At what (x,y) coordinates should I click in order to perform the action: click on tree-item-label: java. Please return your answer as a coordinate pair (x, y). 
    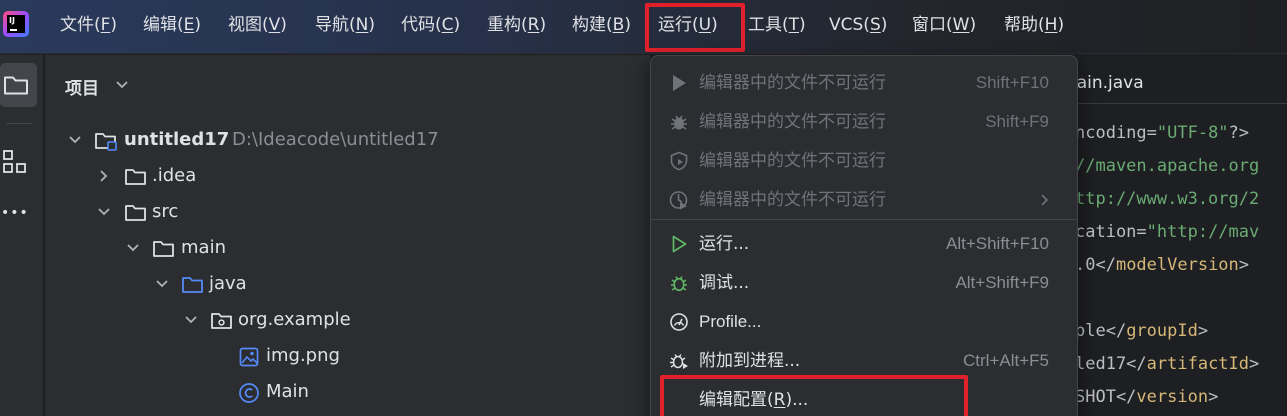
    Looking at the image, I should click on (228, 283).